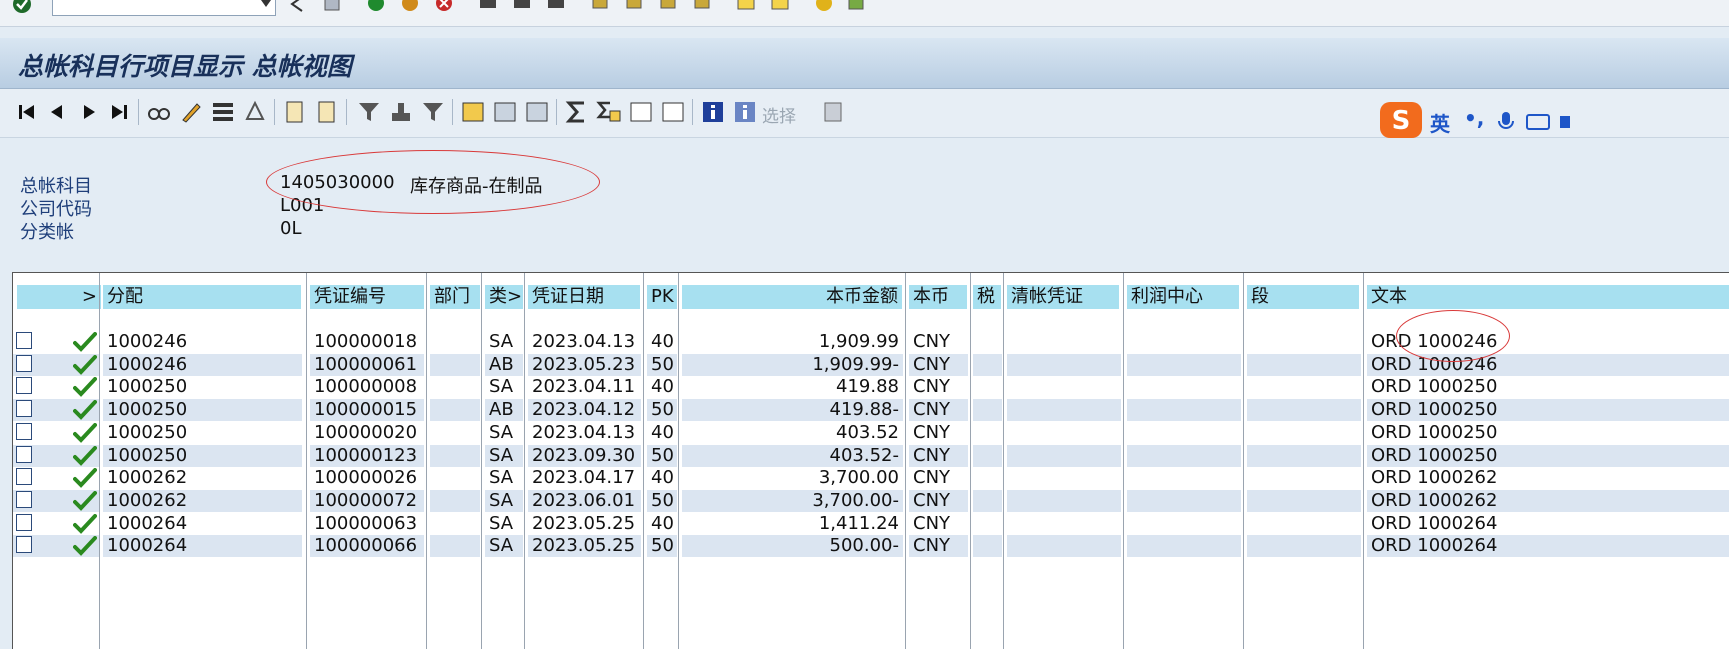  I want to click on cell-doc-date: 2023.04.12, so click(584, 410).